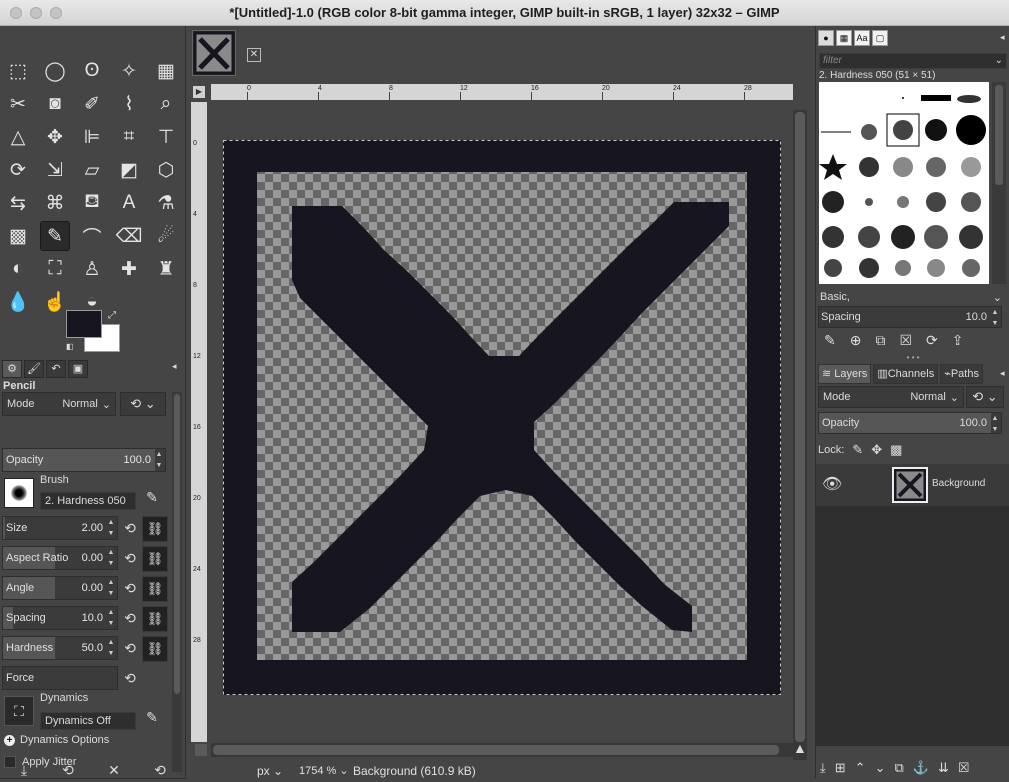 Image resolution: width=1009 pixels, height=782 pixels. I want to click on configure-layers-tab-icon: ◂, so click(1002, 373).